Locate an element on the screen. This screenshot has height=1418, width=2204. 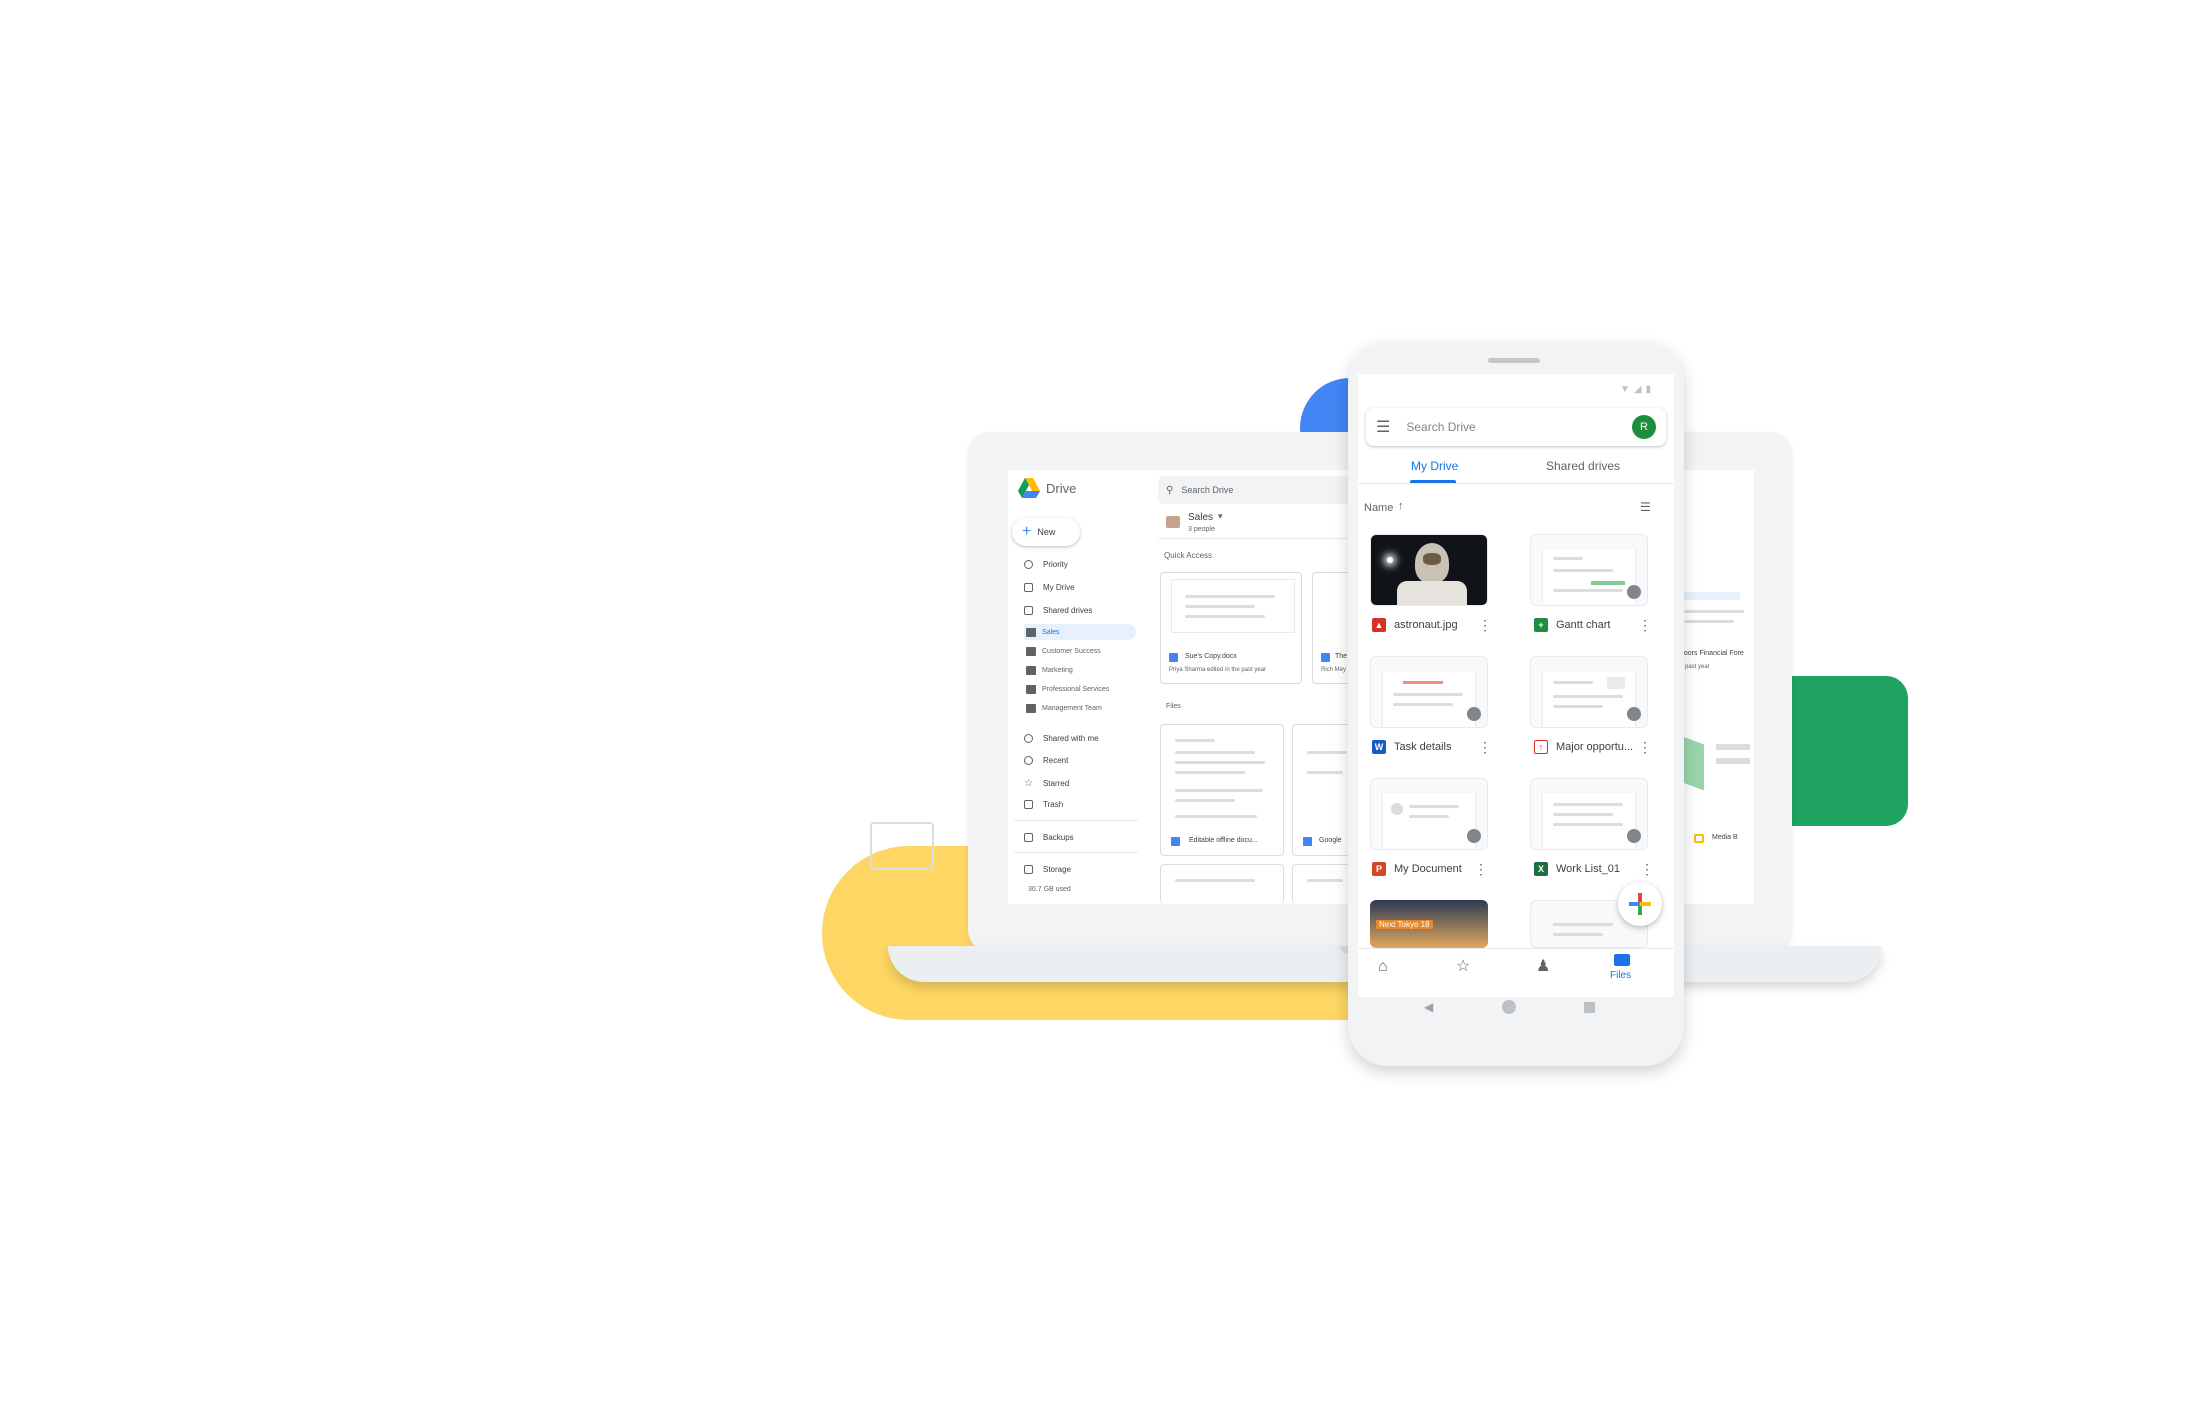
file-item-my-document: P My Document is located at coordinates (1417, 869).